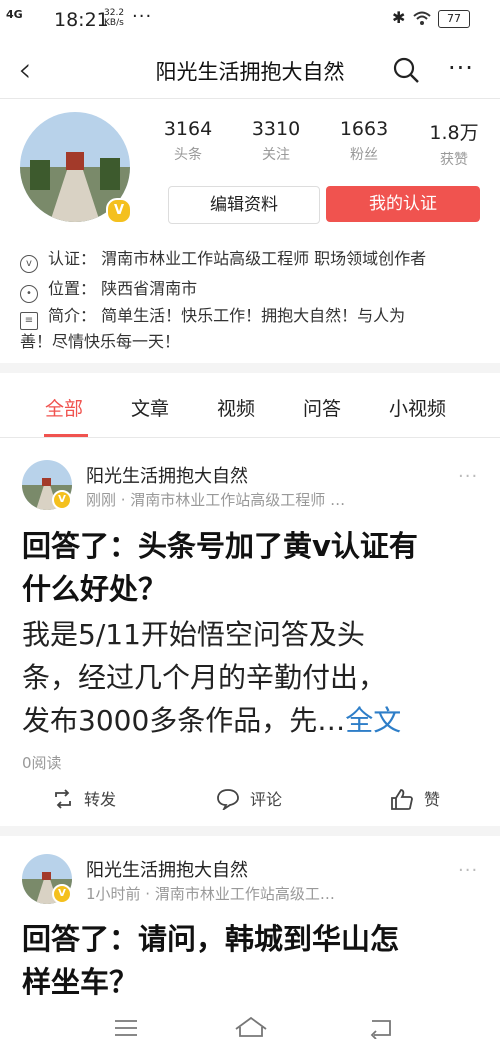 The width and height of the screenshot is (500, 1055). I want to click on location-info: • 位置： 陕西省渭南市, so click(250, 289).